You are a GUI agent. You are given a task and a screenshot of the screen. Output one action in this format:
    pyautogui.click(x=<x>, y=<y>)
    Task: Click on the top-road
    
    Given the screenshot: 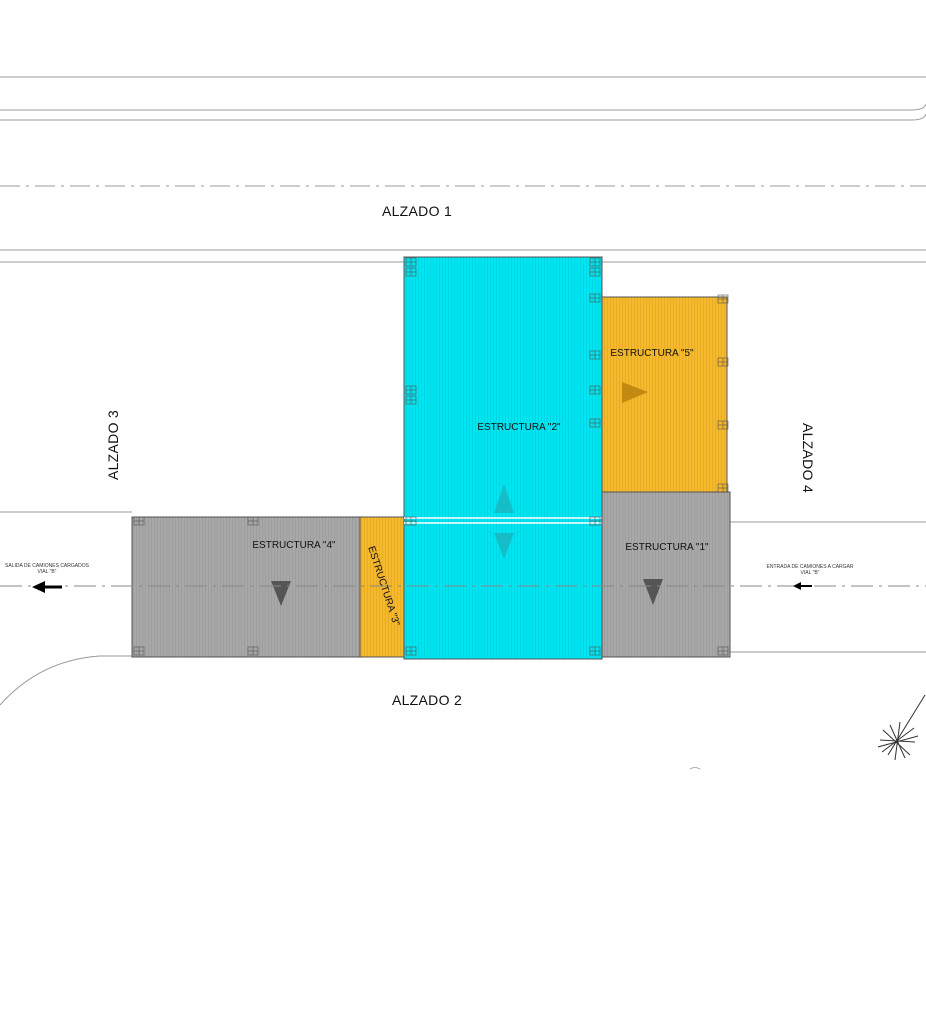 What is the action you would take?
    pyautogui.click(x=463, y=98)
    